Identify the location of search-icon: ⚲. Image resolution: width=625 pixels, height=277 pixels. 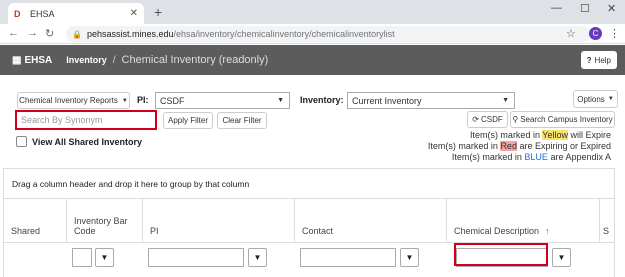
(515, 119).